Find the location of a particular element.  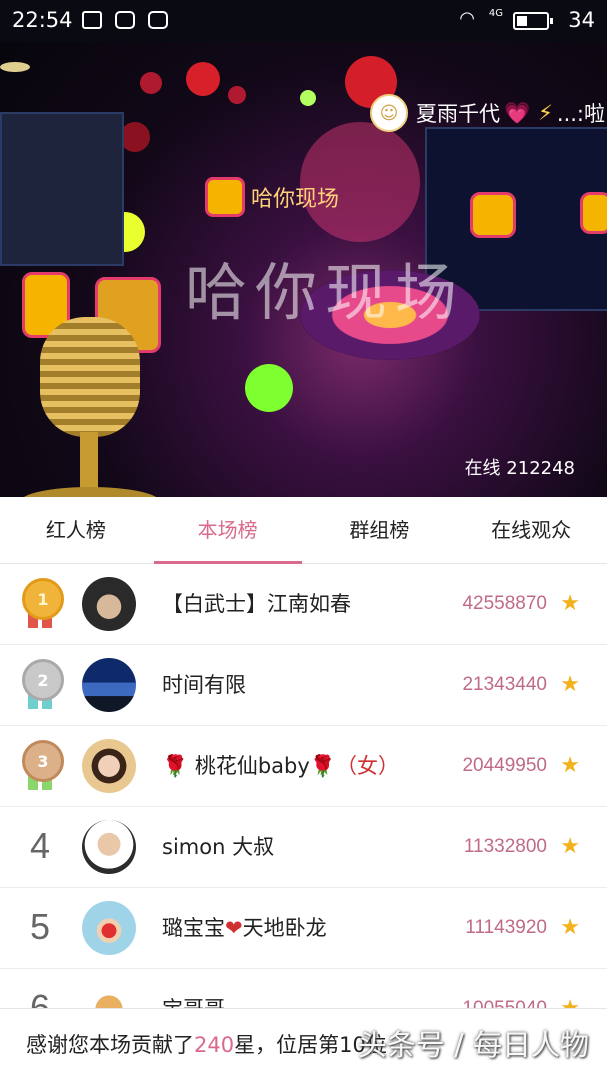

ranking-row: 2 时间有限 21343440 ★ is located at coordinates (303, 685).